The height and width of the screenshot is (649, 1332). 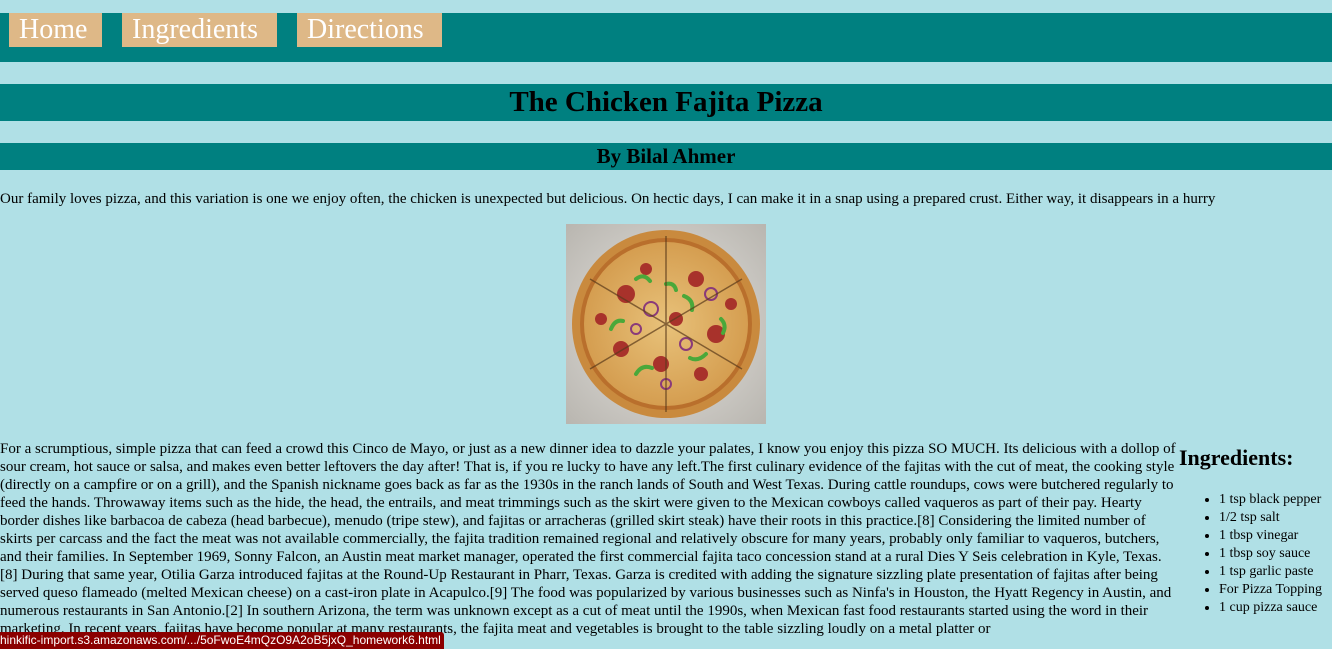 What do you see at coordinates (1275, 572) in the screenshot?
I see `list-item: 1 tsp garlic paste` at bounding box center [1275, 572].